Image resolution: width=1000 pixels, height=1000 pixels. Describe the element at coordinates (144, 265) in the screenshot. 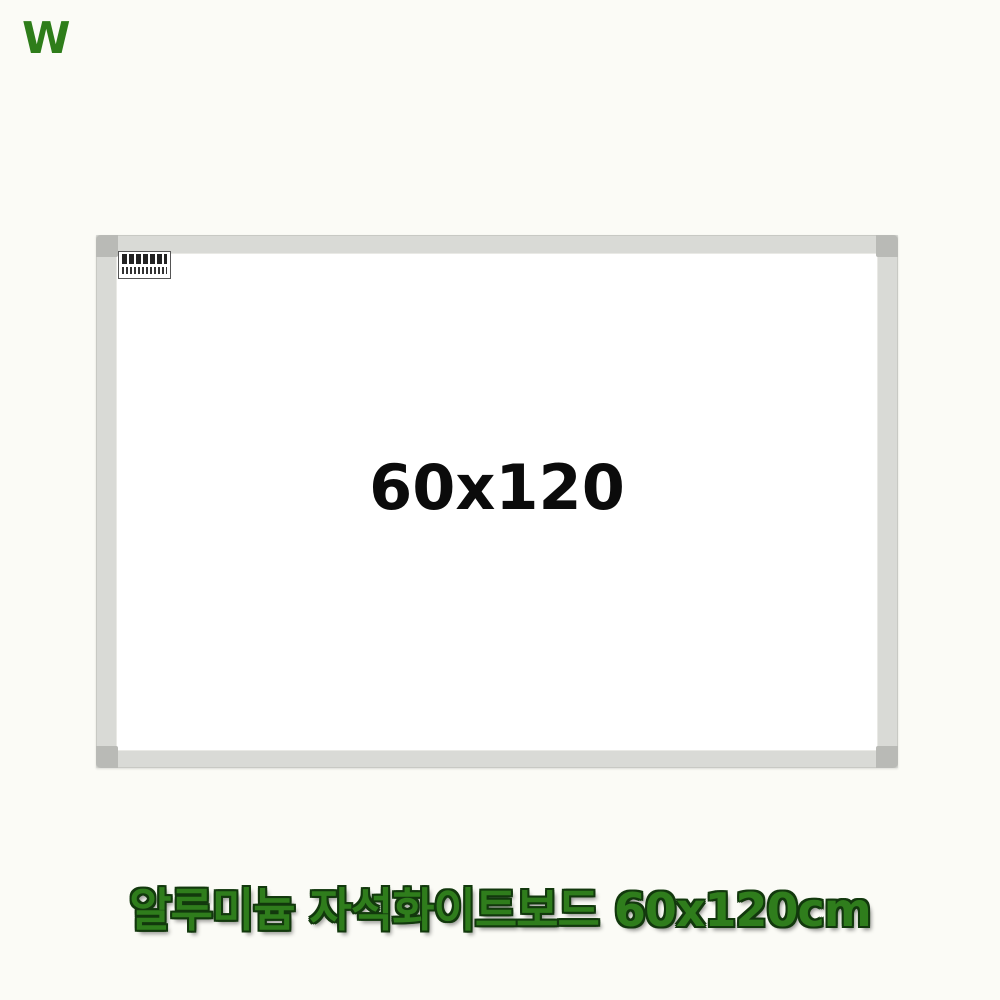

I see `manufacturer-sticker-icon` at that location.